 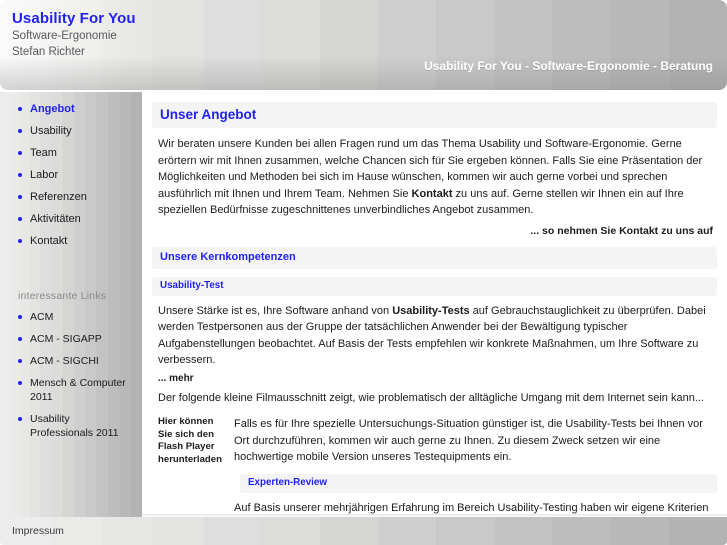 What do you see at coordinates (434, 115) in the screenshot?
I see `page-title-band: Unser Angebot` at bounding box center [434, 115].